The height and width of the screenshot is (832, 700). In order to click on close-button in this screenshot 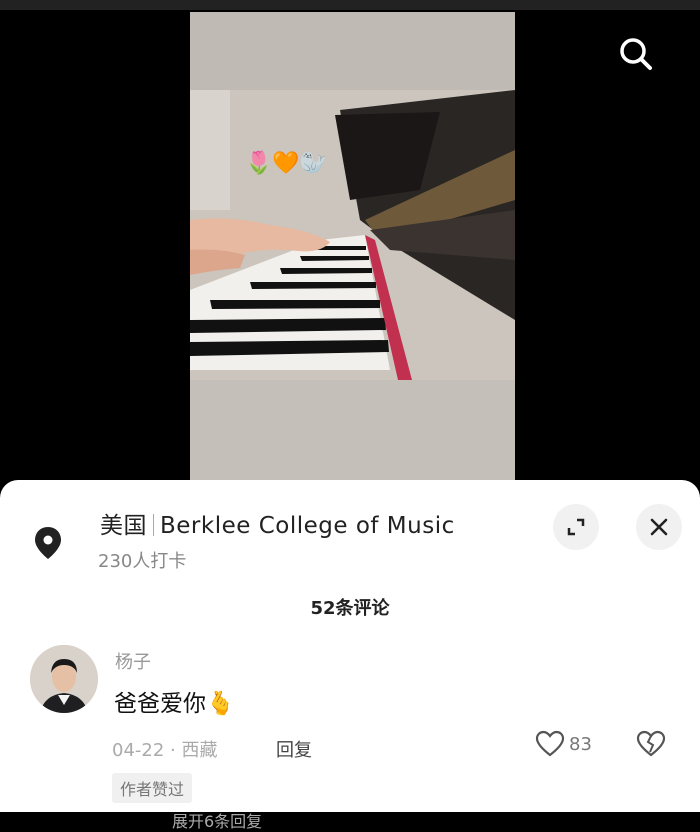, I will do `click(659, 527)`.